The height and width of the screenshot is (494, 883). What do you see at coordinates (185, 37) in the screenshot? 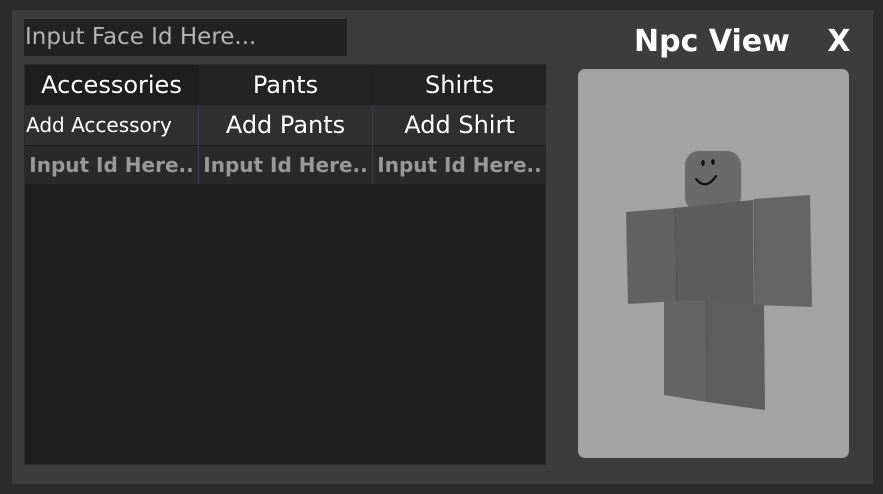
I see `face-id-input` at bounding box center [185, 37].